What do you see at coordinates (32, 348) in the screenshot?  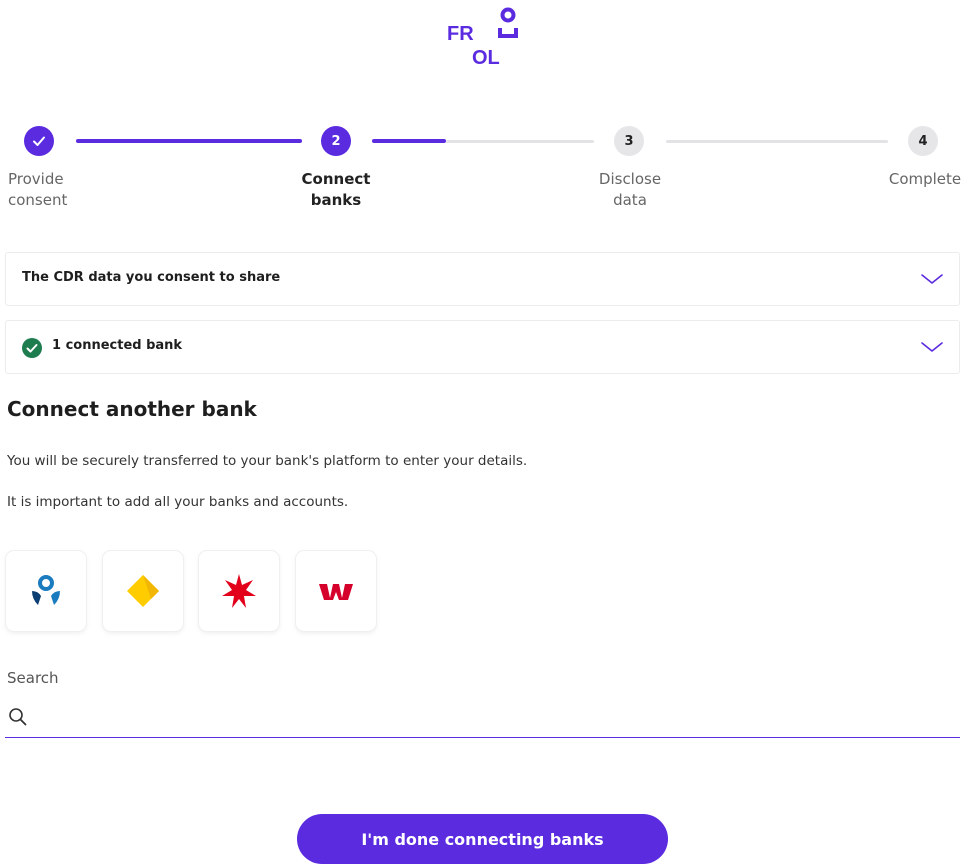 I see `check-circle-icon` at bounding box center [32, 348].